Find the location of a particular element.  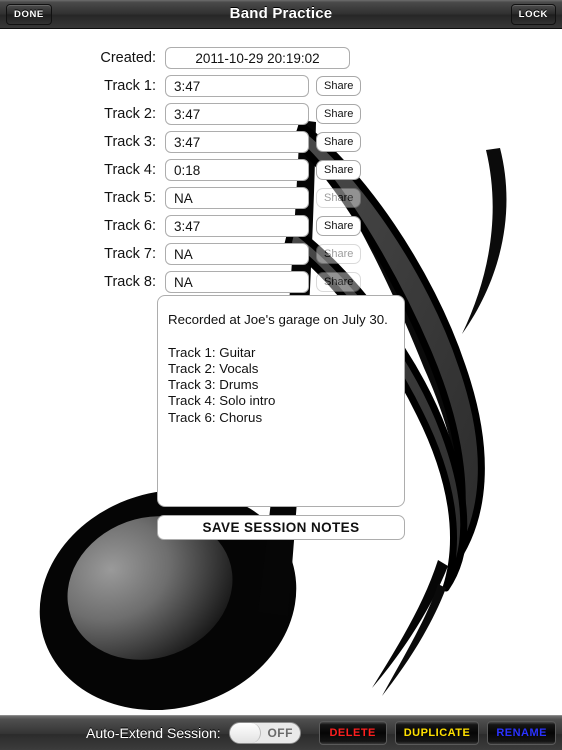

duplicate-button: DUPLICATE is located at coordinates (437, 733).